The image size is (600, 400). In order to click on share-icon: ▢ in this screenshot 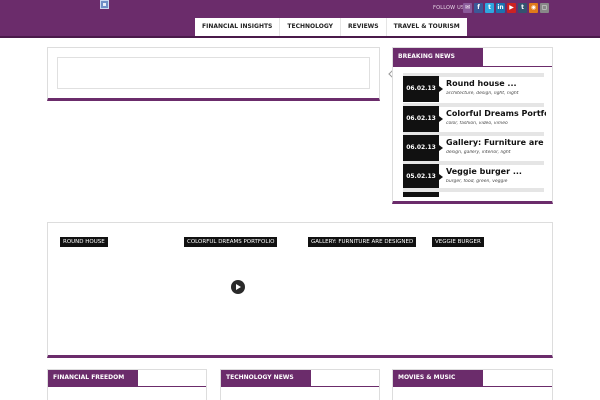, I will do `click(544, 8)`.